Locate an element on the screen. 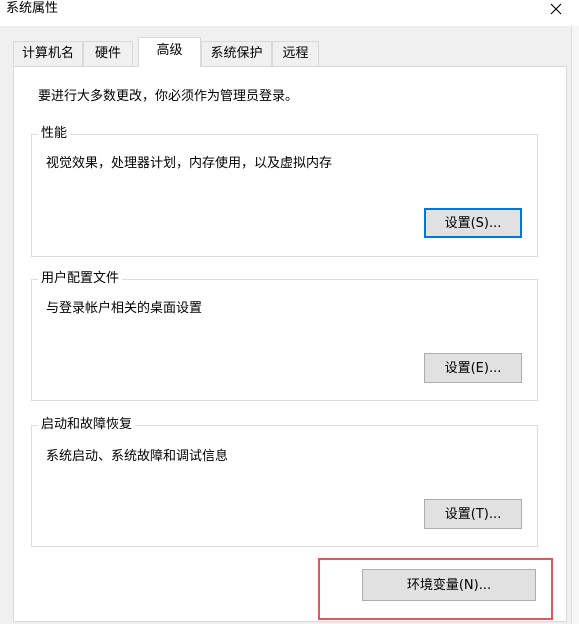 The image size is (579, 624). close-button is located at coordinates (556, 9).